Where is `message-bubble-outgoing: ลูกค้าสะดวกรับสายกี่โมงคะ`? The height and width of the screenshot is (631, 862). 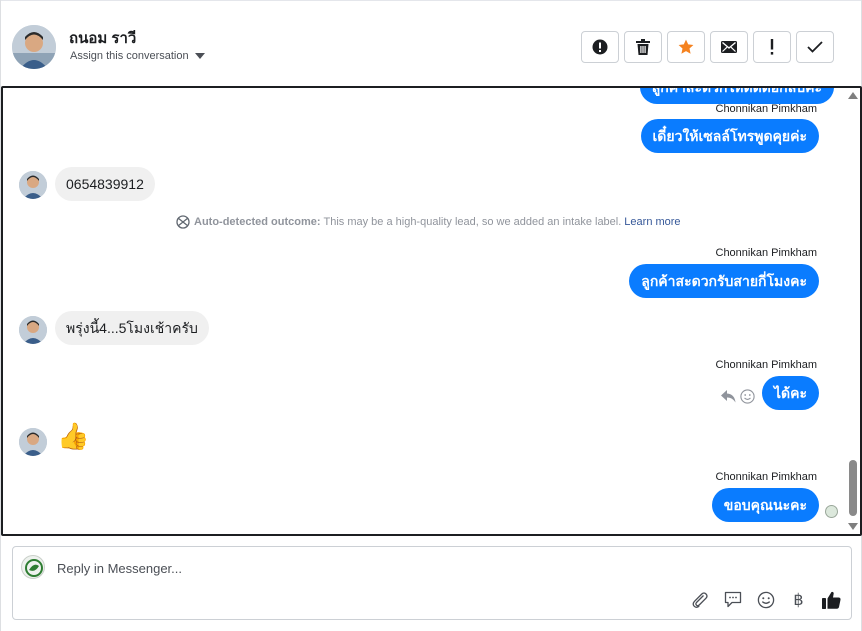 message-bubble-outgoing: ลูกค้าสะดวกรับสายกี่โมงคะ is located at coordinates (724, 281).